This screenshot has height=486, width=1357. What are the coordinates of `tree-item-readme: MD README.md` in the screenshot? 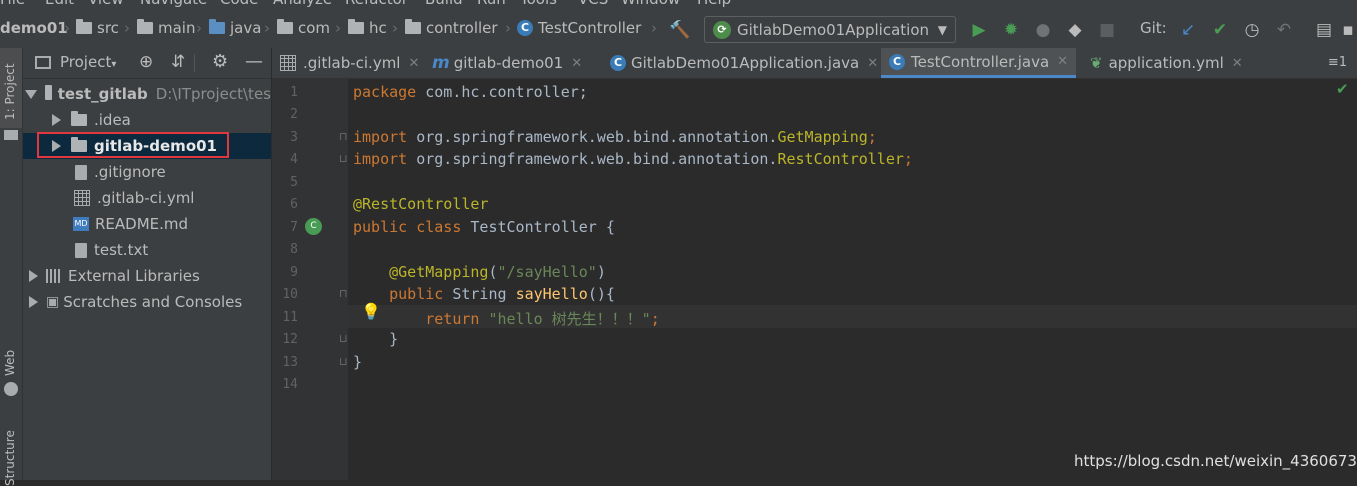 It's located at (147, 224).